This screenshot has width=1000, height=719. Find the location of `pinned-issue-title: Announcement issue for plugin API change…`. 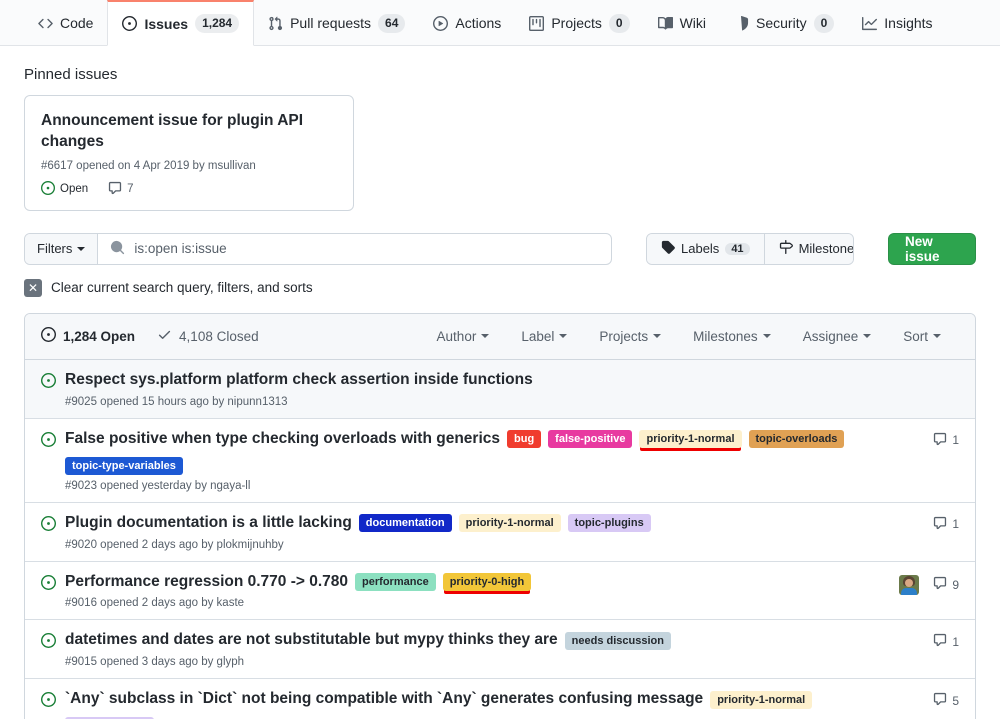

pinned-issue-title: Announcement issue for plugin API change… is located at coordinates (189, 131).